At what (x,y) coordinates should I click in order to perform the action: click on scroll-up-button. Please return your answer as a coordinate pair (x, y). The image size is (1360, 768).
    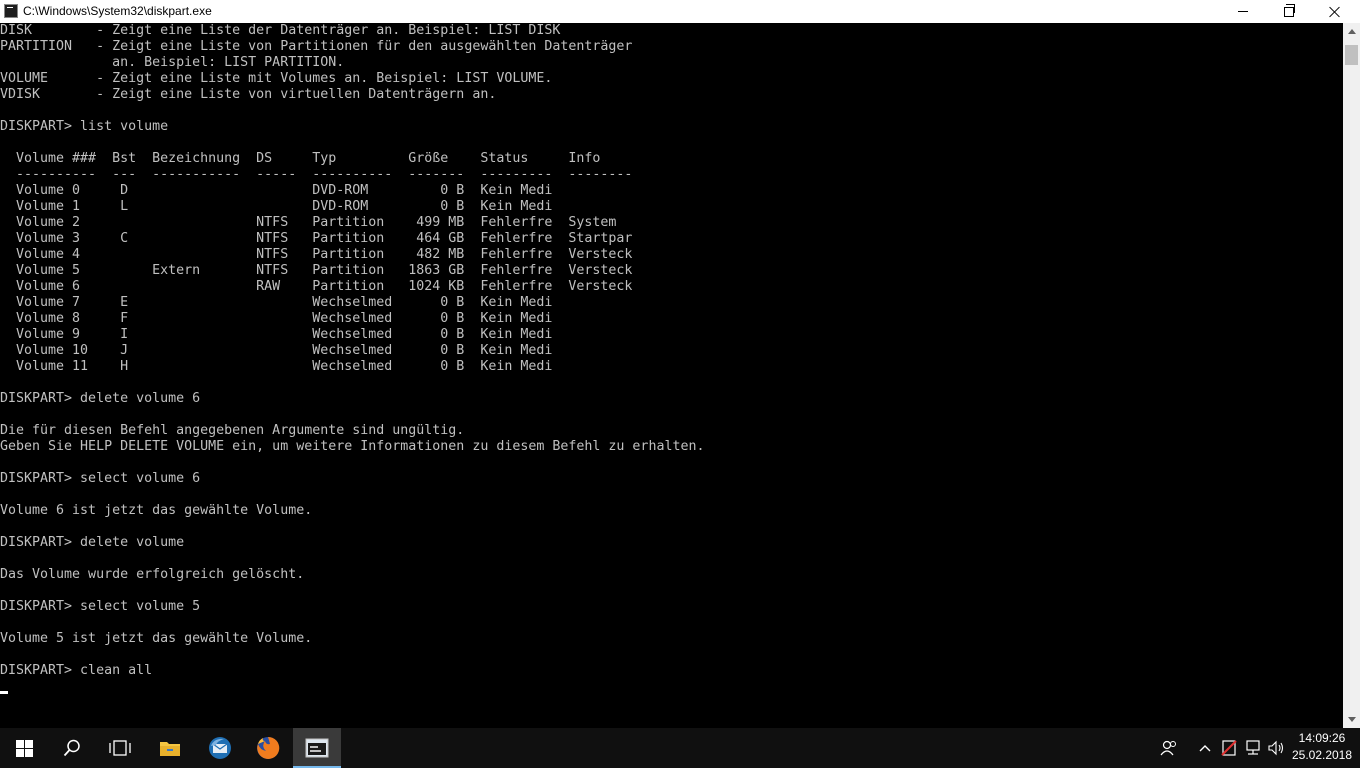
    Looking at the image, I should click on (1351, 31).